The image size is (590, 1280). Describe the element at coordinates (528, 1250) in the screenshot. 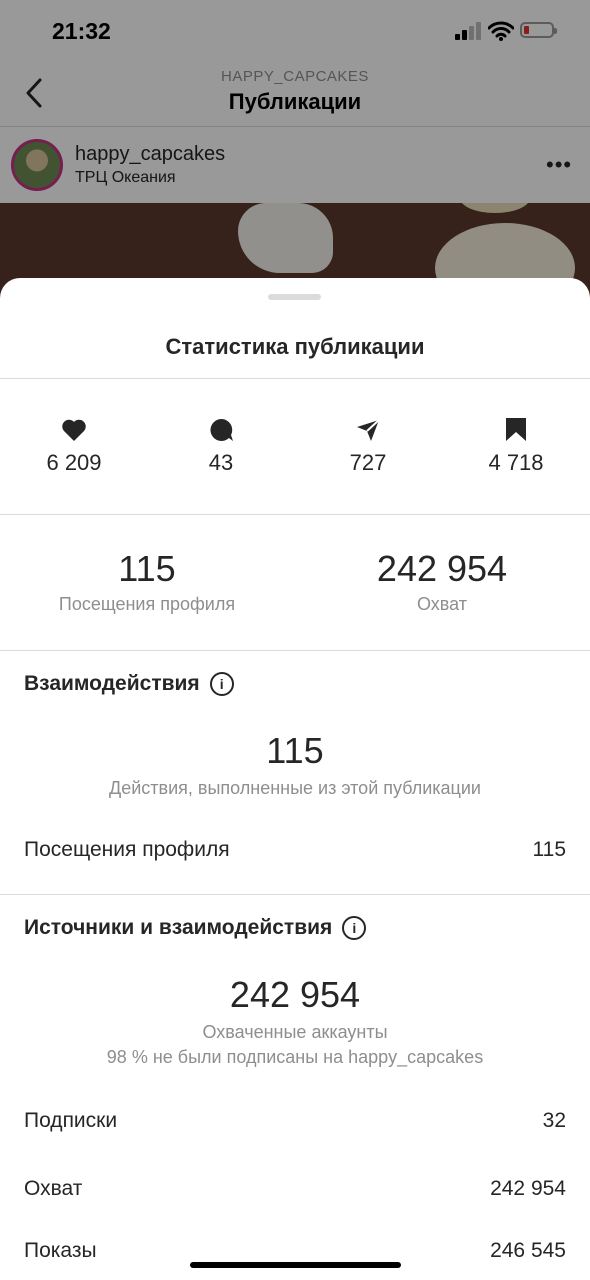

I see `row-value: 246 545` at that location.